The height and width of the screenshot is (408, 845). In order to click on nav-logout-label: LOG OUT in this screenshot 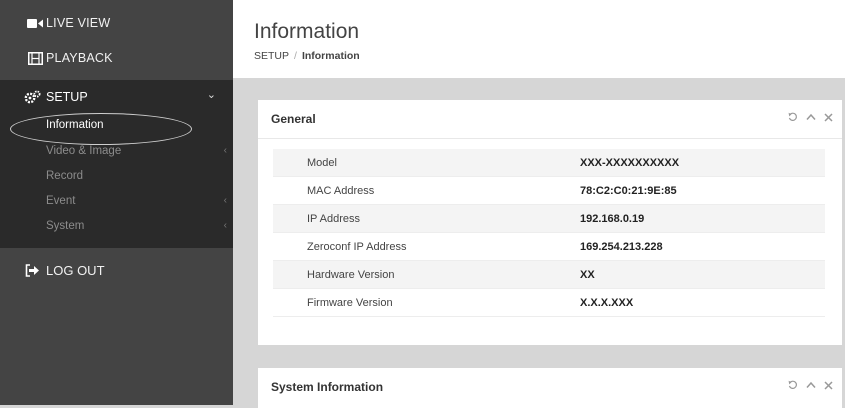, I will do `click(75, 270)`.